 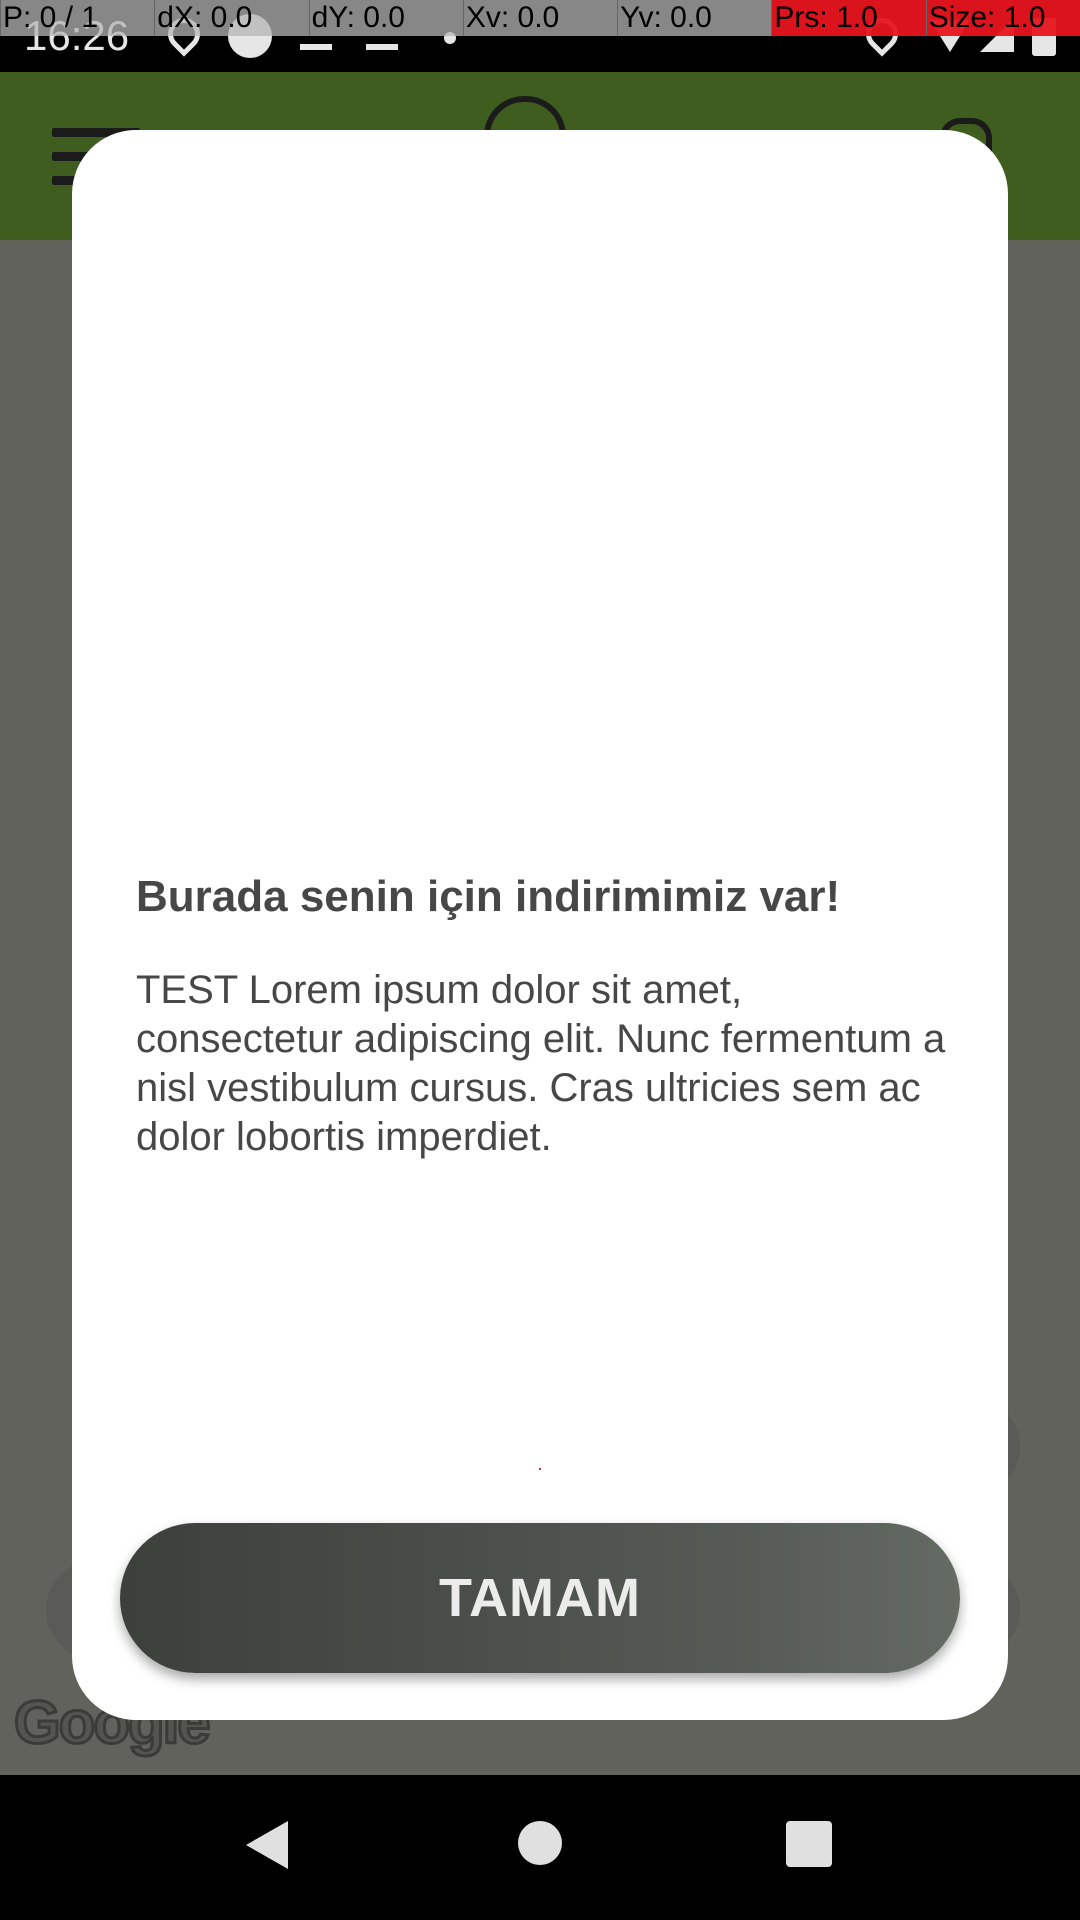 What do you see at coordinates (267, 1845) in the screenshot?
I see `back-icon` at bounding box center [267, 1845].